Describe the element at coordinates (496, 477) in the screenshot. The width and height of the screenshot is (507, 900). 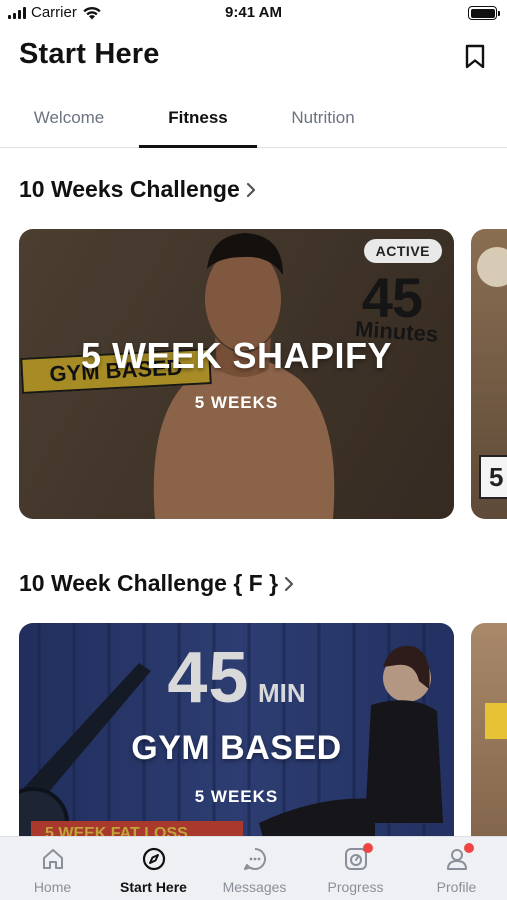
I see `peek-text: 5` at that location.